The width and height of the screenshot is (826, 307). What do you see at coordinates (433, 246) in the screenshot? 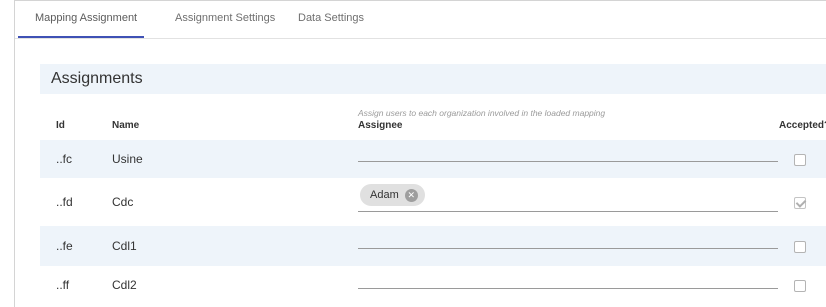
I see `table-row: ..fe Cdl1` at bounding box center [433, 246].